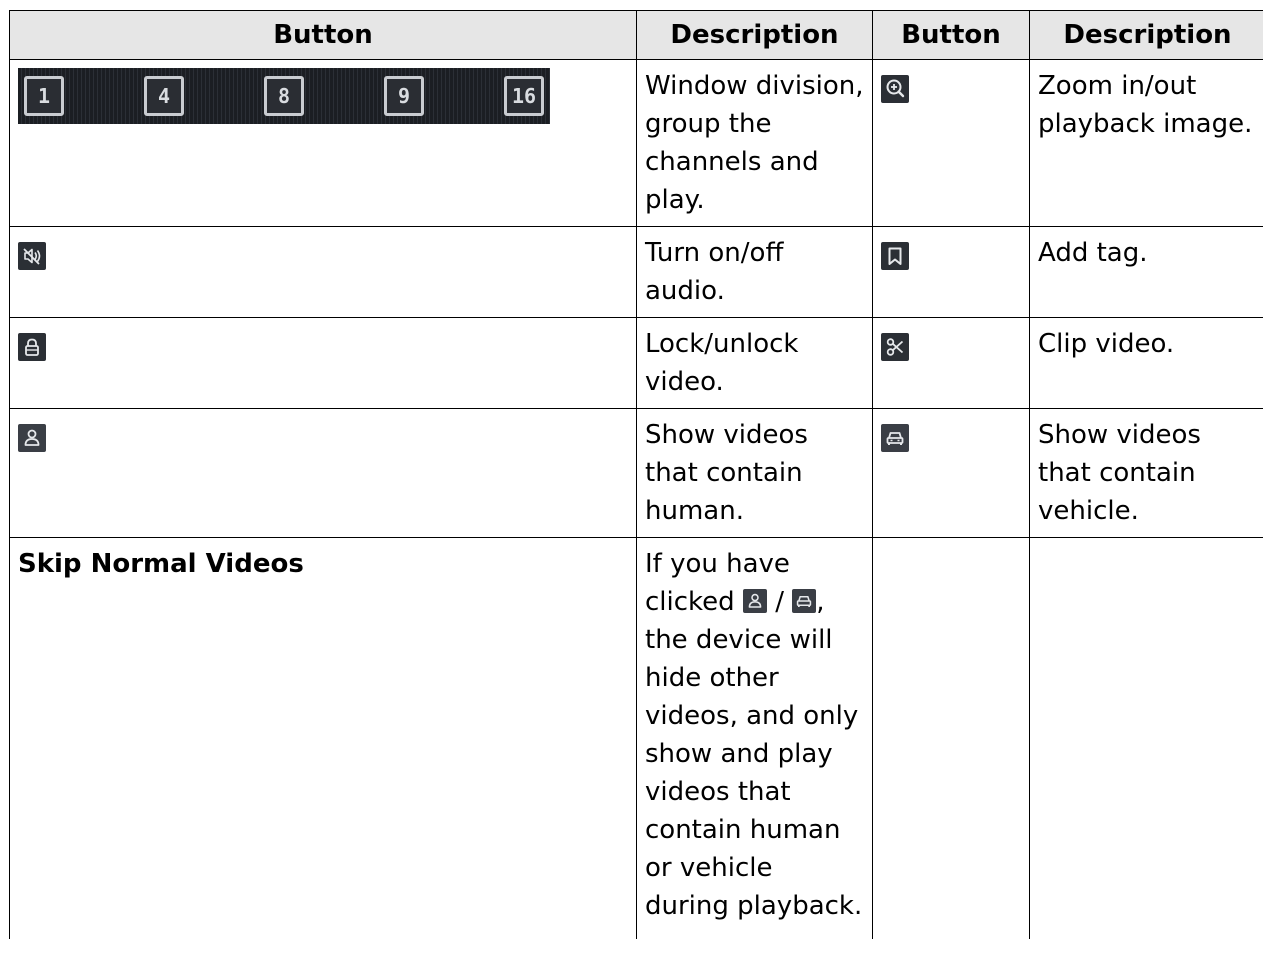 The height and width of the screenshot is (953, 1263). I want to click on description-cell: Clip video., so click(1146, 363).